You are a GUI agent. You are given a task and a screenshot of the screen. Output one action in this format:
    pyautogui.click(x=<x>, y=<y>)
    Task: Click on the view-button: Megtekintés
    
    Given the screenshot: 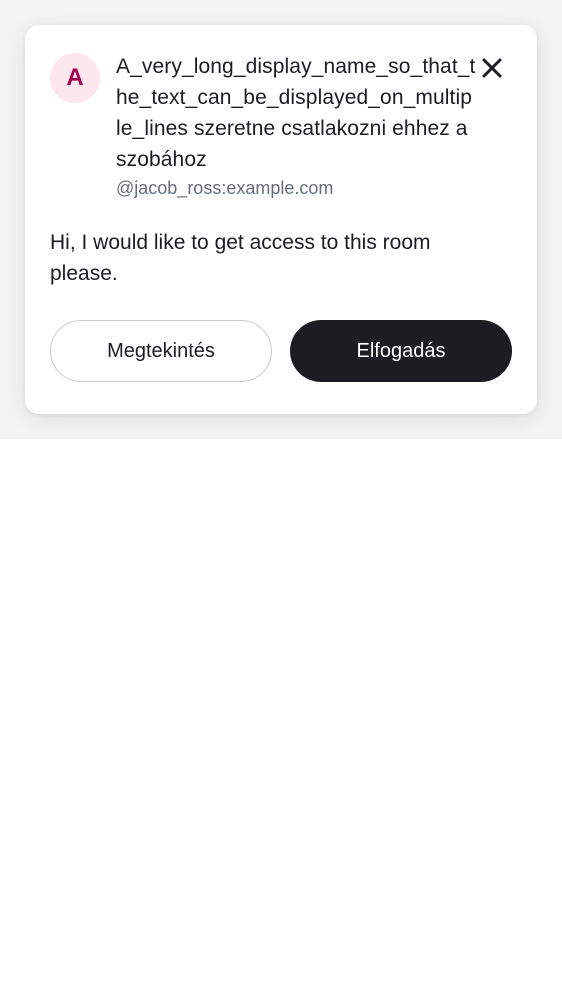 What is the action you would take?
    pyautogui.click(x=161, y=351)
    